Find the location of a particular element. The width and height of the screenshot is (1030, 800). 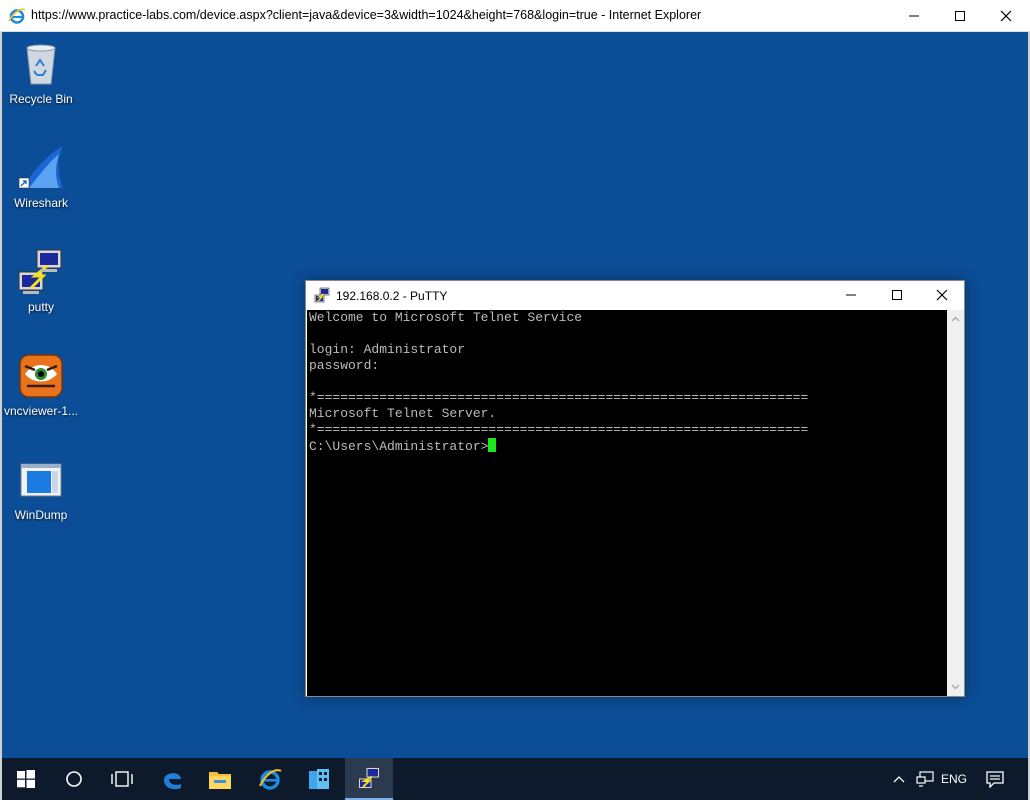

desktop-icon-label: Wireshark is located at coordinates (40, 203).